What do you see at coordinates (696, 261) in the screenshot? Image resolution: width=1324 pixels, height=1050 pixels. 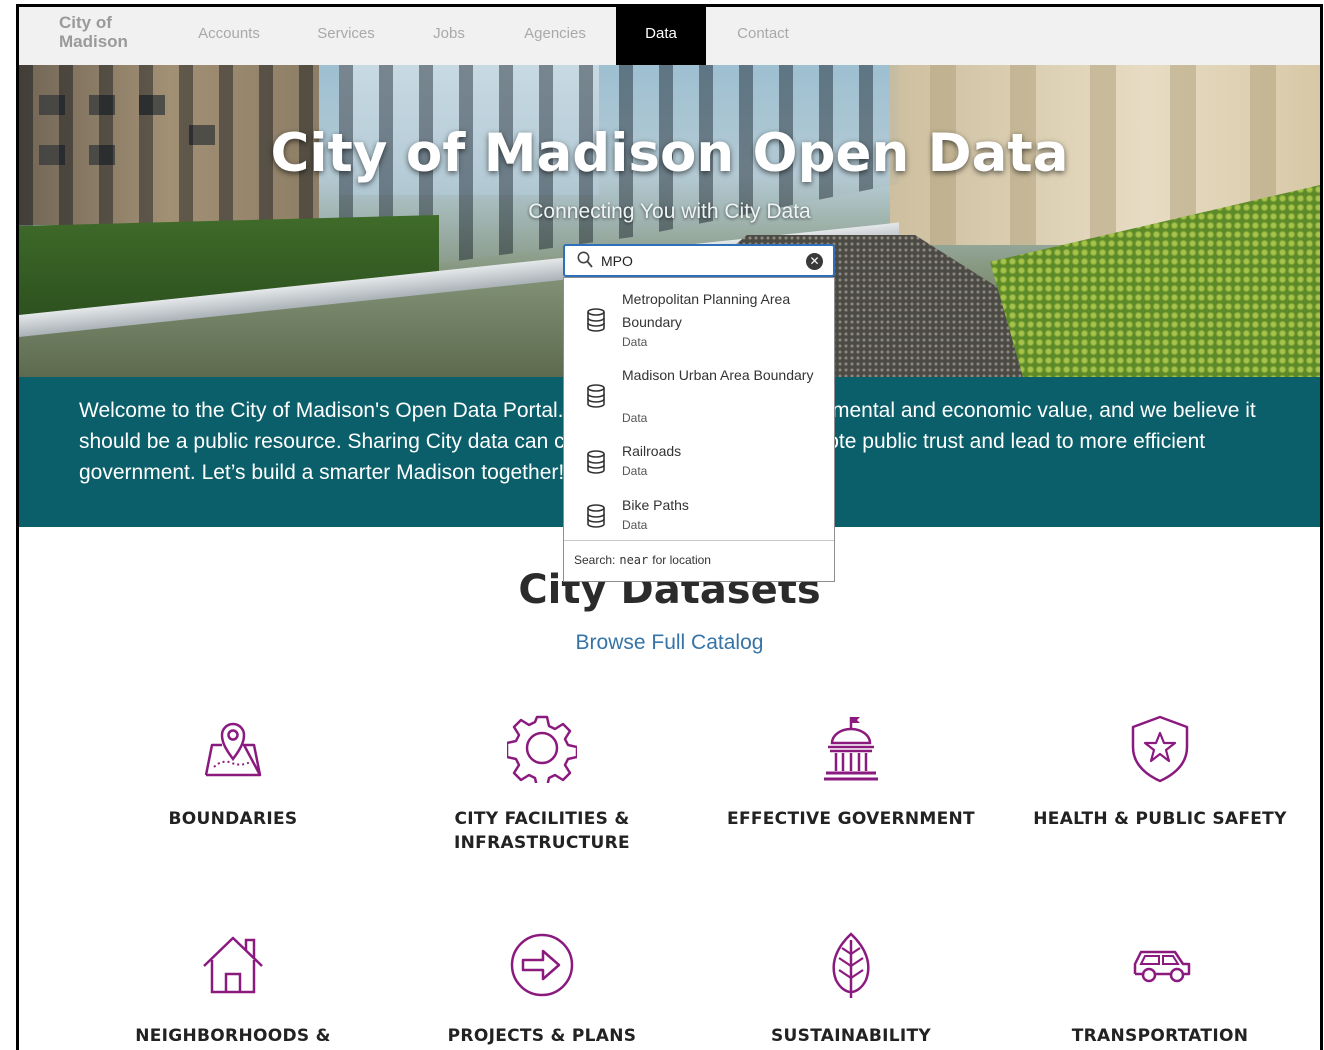 I see `search-input` at bounding box center [696, 261].